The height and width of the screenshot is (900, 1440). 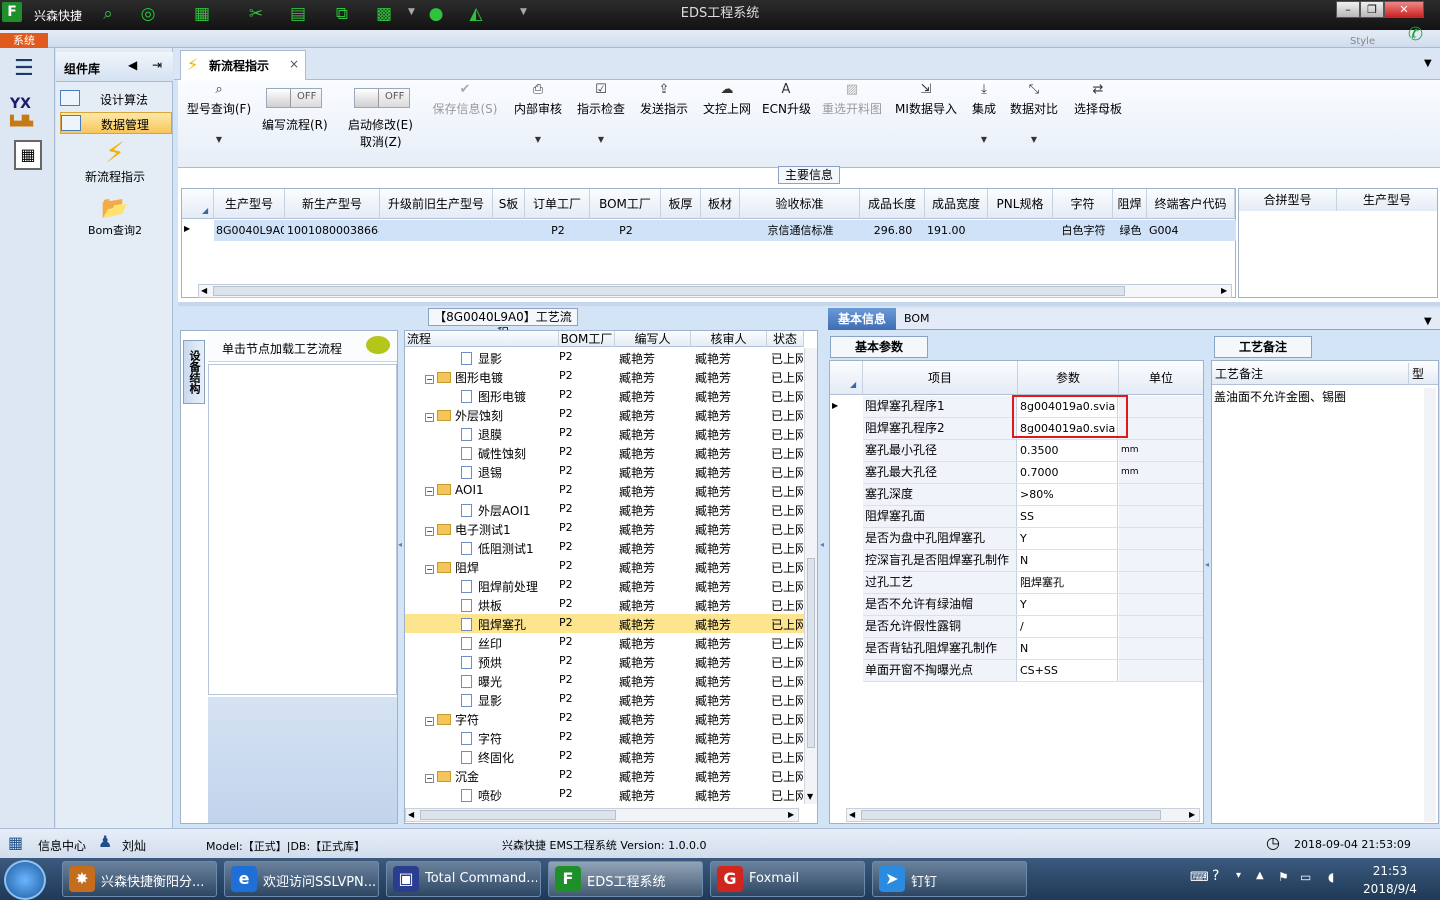 What do you see at coordinates (1331, 877) in the screenshot?
I see `volume-icon: ◖` at bounding box center [1331, 877].